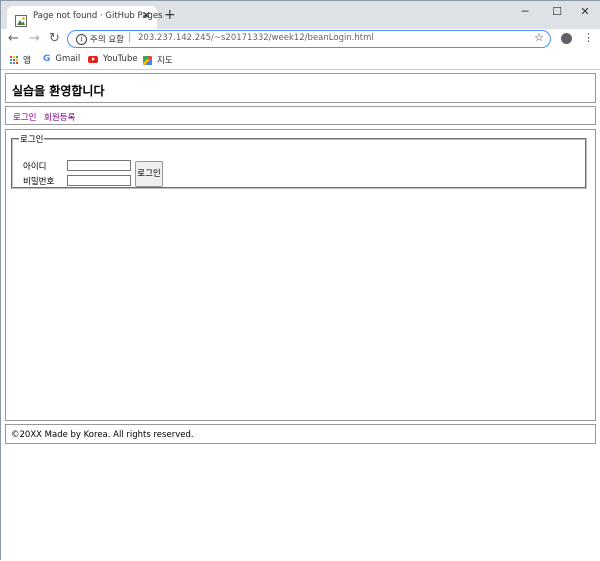 This screenshot has height=561, width=600. What do you see at coordinates (20, 60) in the screenshot?
I see `bookmark-apps: 앱` at bounding box center [20, 60].